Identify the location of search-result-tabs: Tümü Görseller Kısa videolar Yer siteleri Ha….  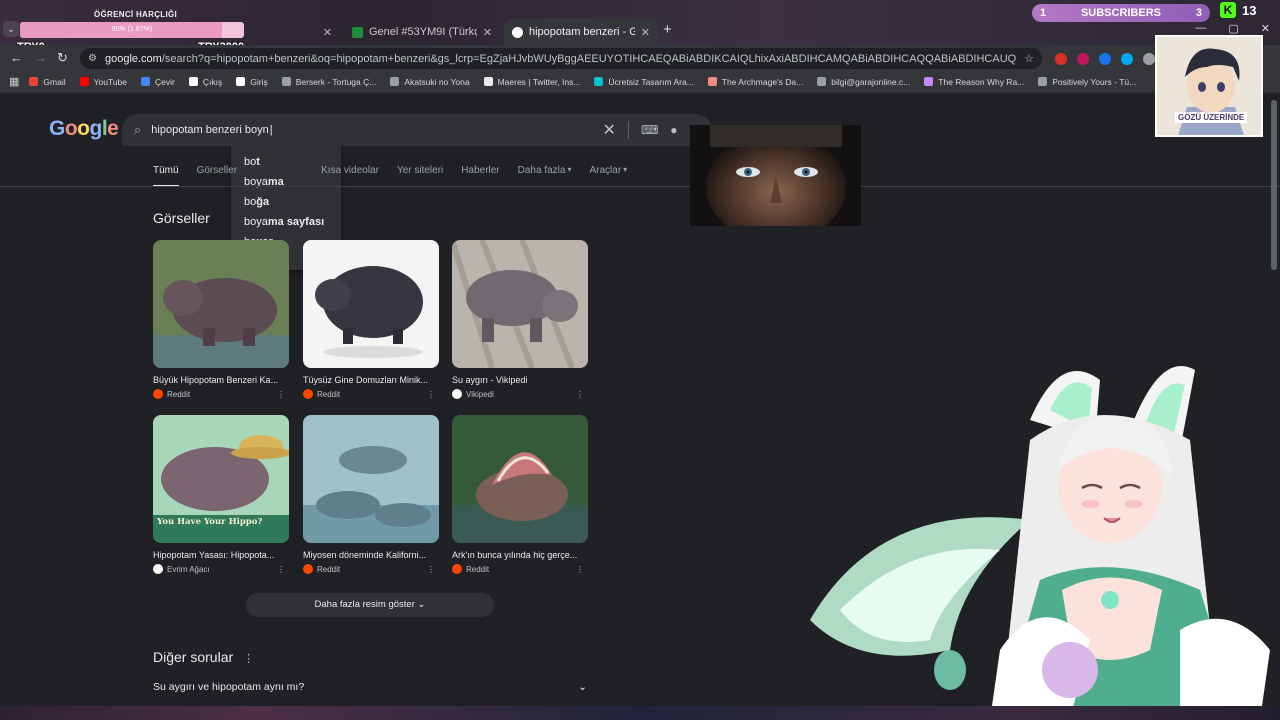
(399, 176).